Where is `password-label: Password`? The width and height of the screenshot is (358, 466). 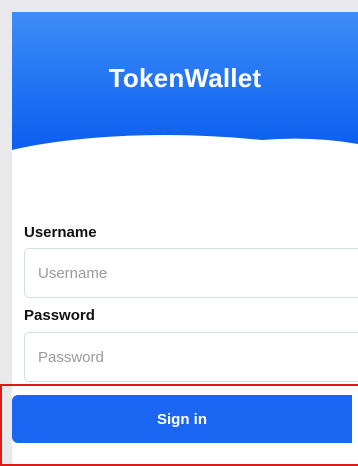
password-label: Password is located at coordinates (59, 315).